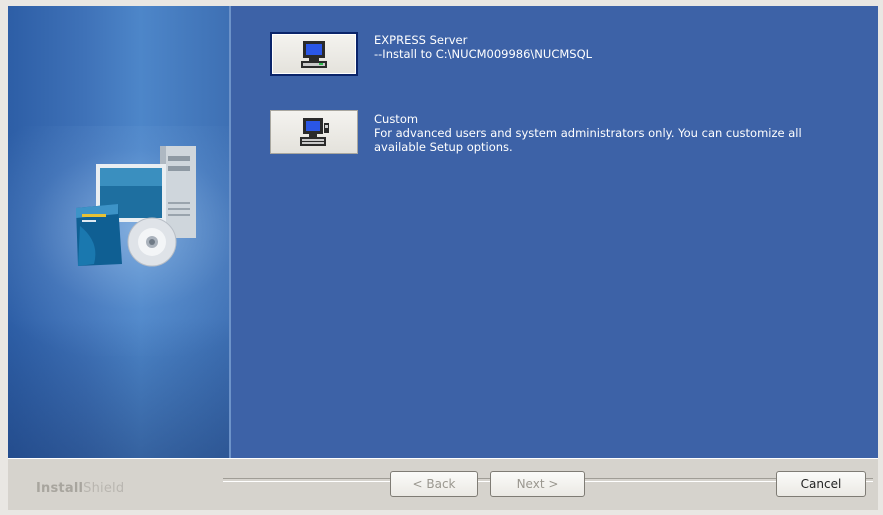 Image resolution: width=883 pixels, height=515 pixels. I want to click on computer-settings-icon, so click(314, 132).